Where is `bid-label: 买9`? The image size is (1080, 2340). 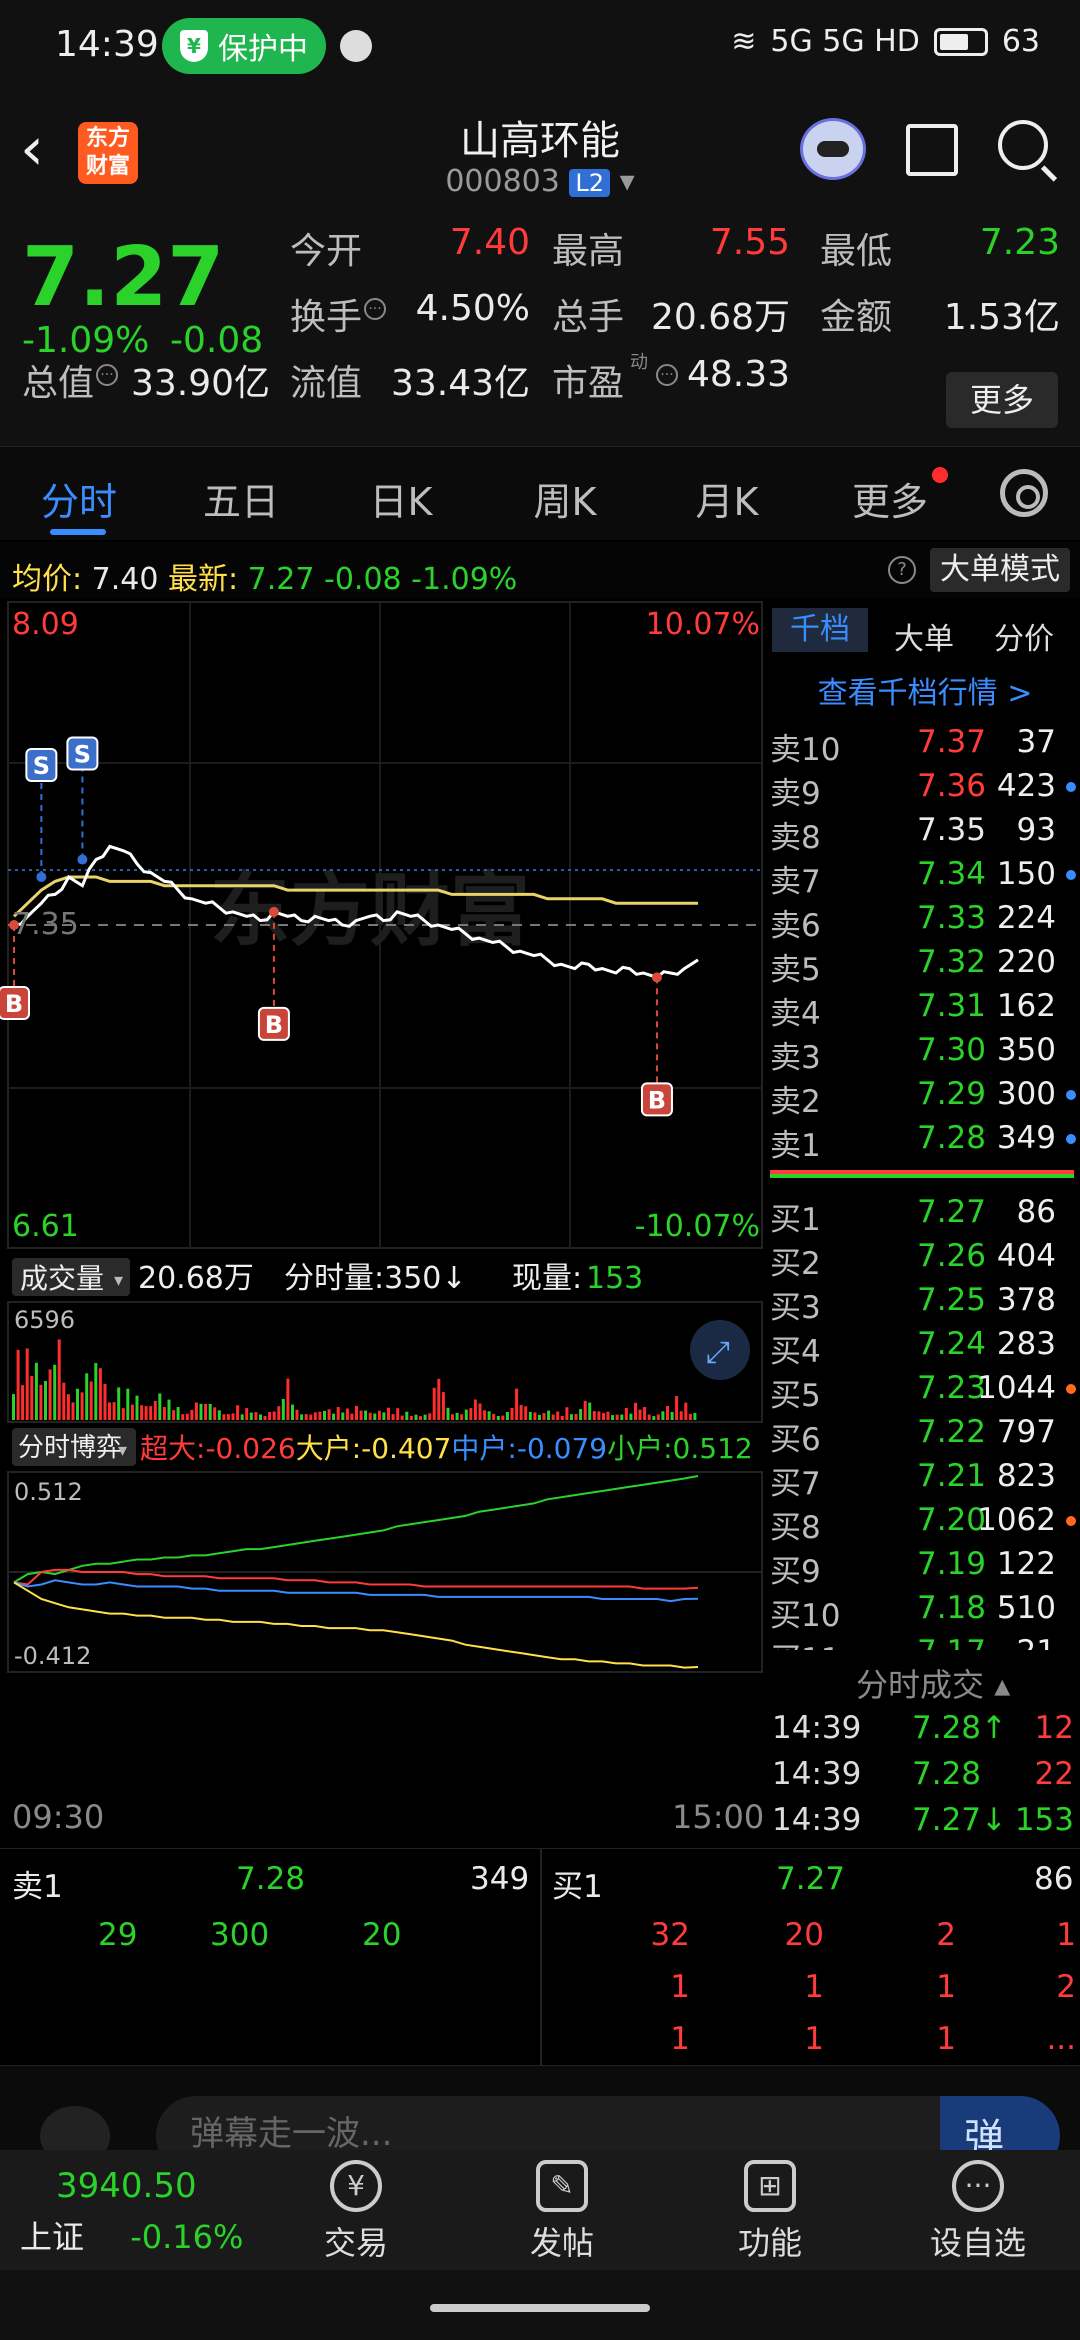 bid-label: 买9 is located at coordinates (795, 1572).